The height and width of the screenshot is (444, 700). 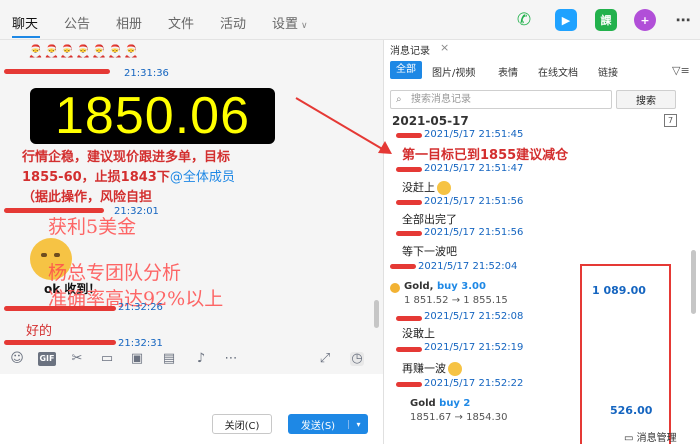 What do you see at coordinates (419, 286) in the screenshot?
I see `trade-asset: Gold,` at bounding box center [419, 286].